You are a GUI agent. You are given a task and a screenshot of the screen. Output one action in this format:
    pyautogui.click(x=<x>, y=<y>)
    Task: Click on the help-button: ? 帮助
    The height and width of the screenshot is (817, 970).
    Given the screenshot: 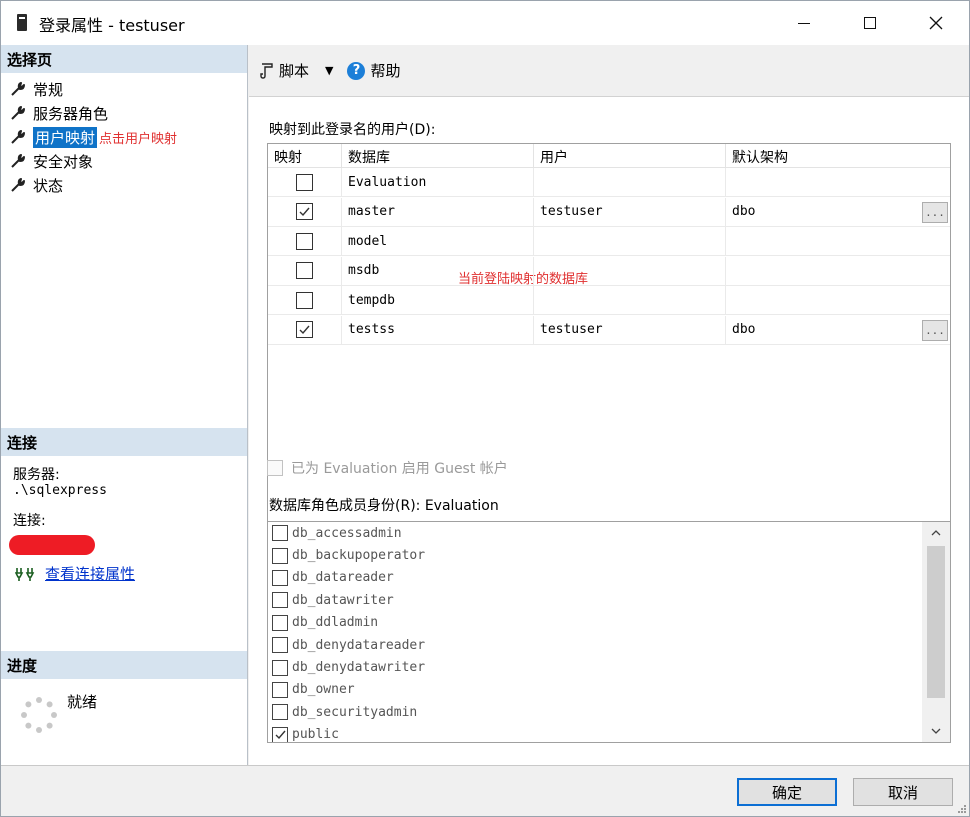 What is the action you would take?
    pyautogui.click(x=374, y=70)
    